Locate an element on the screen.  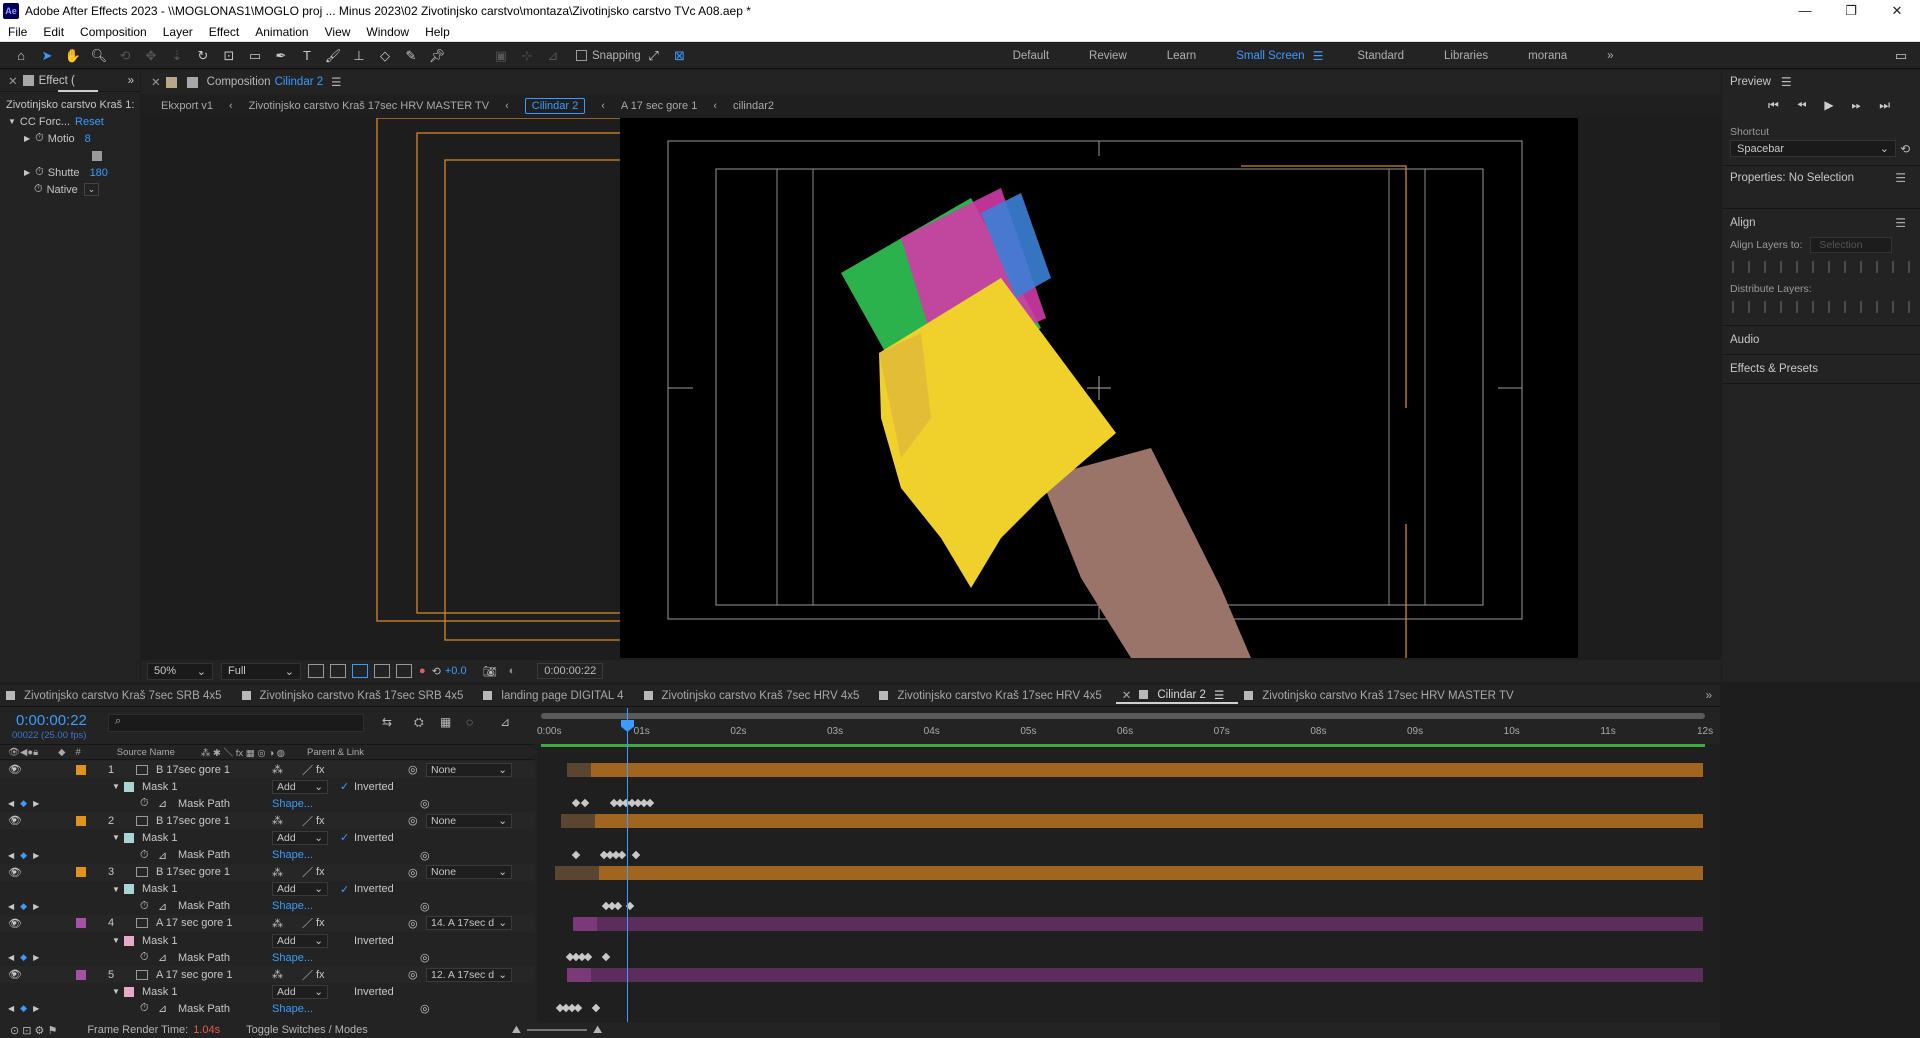
snap-options-icon: ⤢ is located at coordinates (654, 56).